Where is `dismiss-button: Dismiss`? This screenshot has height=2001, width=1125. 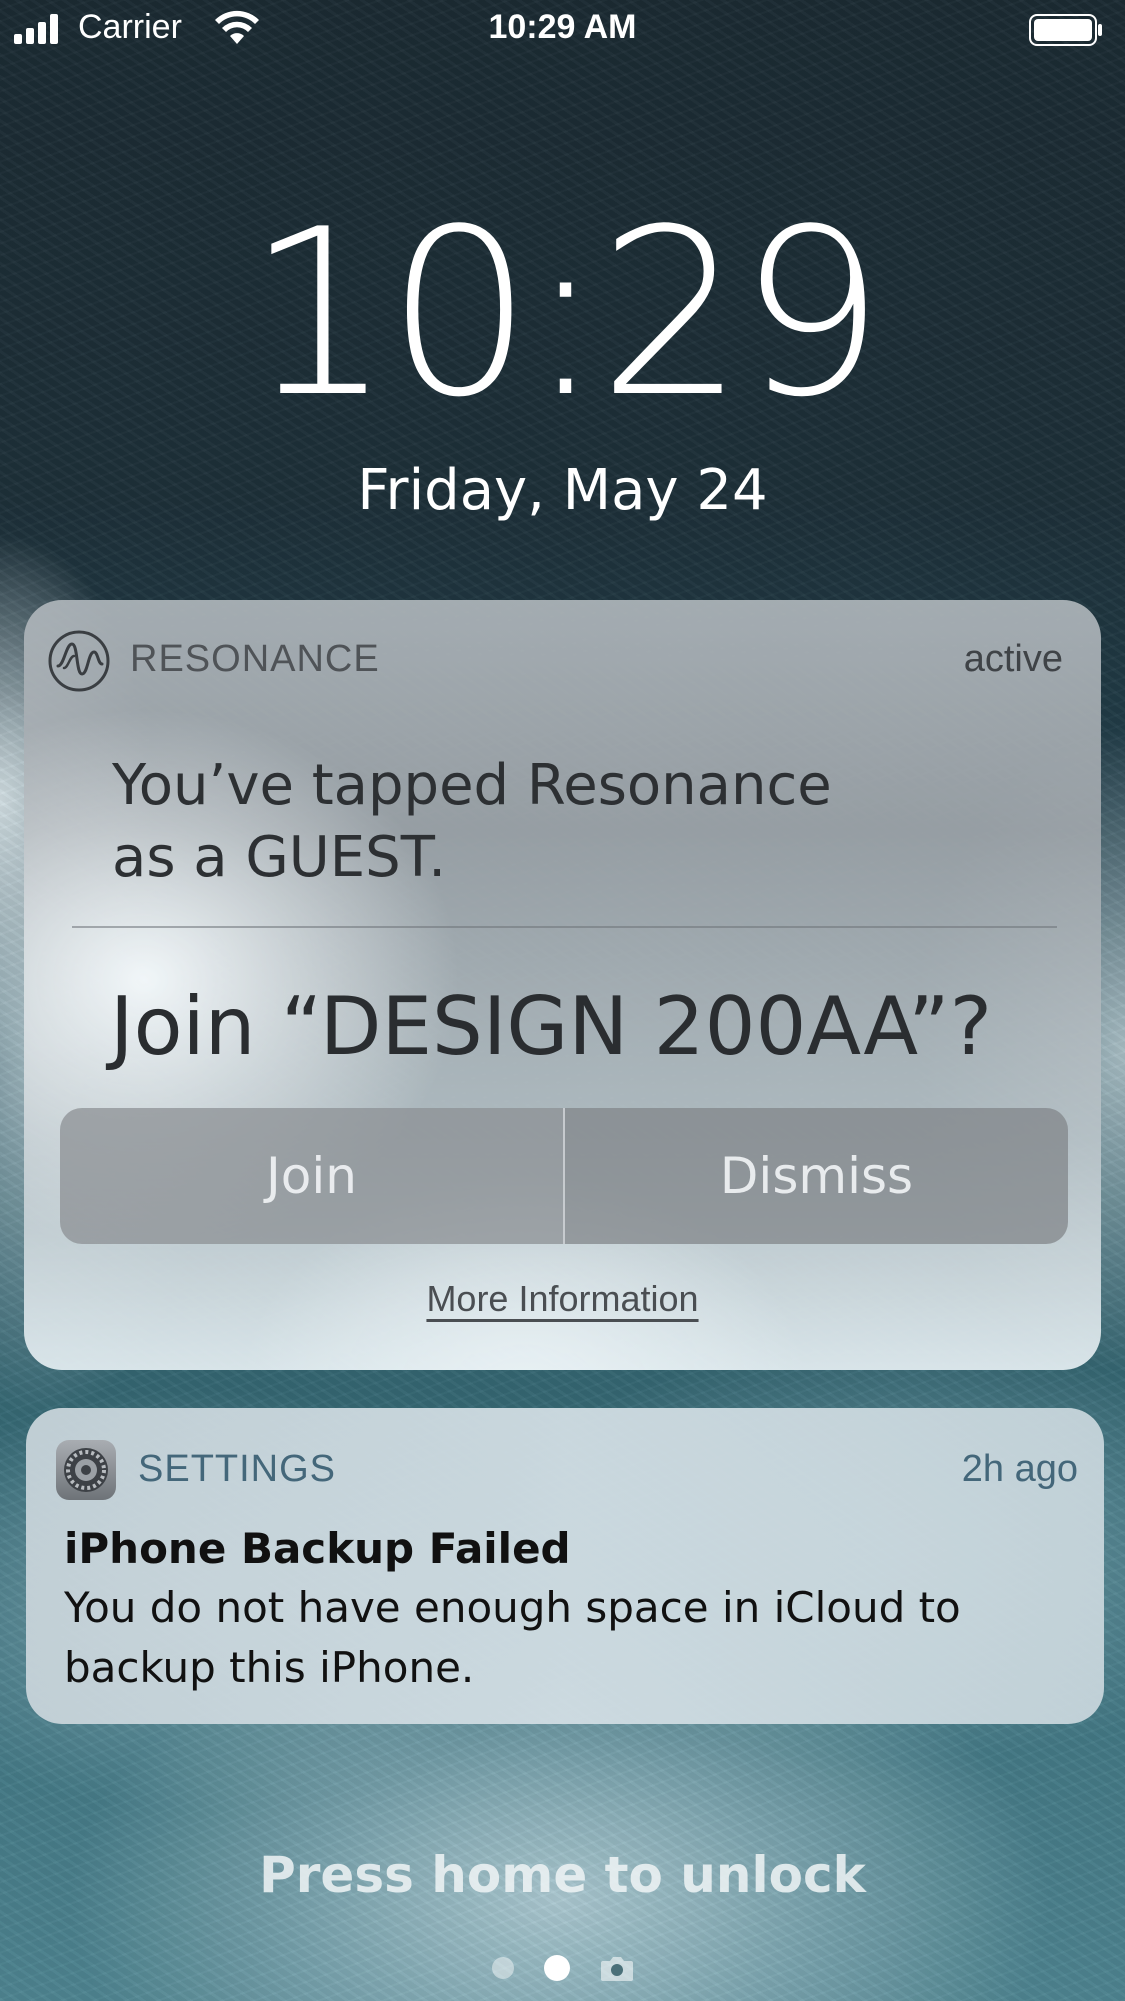
dismiss-button: Dismiss is located at coordinates (816, 1176).